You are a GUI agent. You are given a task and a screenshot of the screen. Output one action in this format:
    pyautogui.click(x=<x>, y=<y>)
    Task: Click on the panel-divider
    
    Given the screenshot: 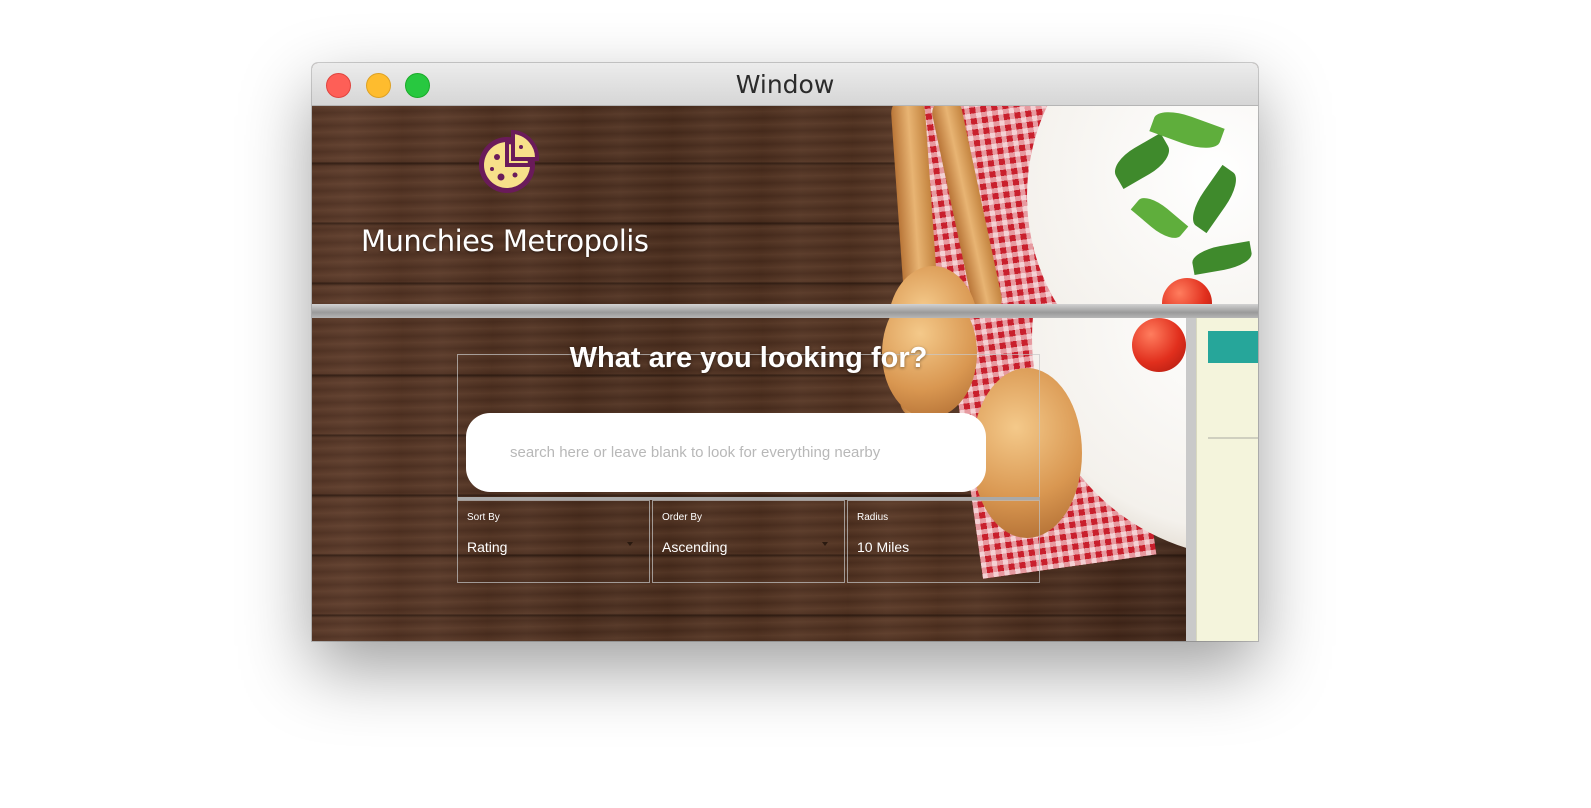 What is the action you would take?
    pyautogui.click(x=1233, y=438)
    